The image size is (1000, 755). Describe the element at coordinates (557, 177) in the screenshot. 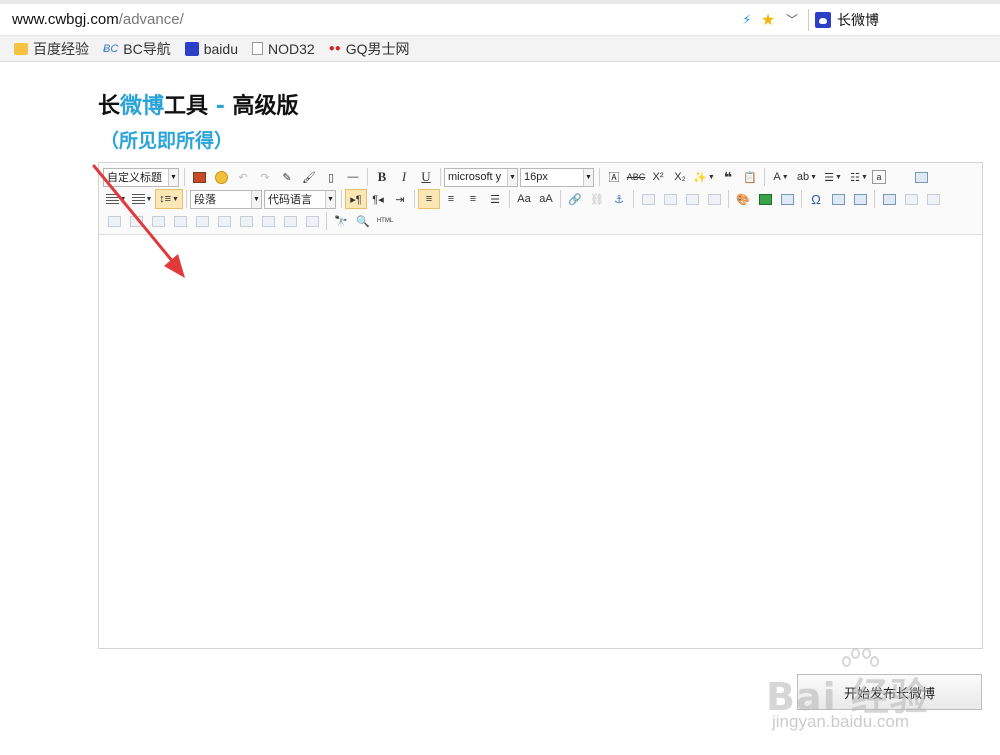

I see `font-size-select: 16px ▼` at that location.